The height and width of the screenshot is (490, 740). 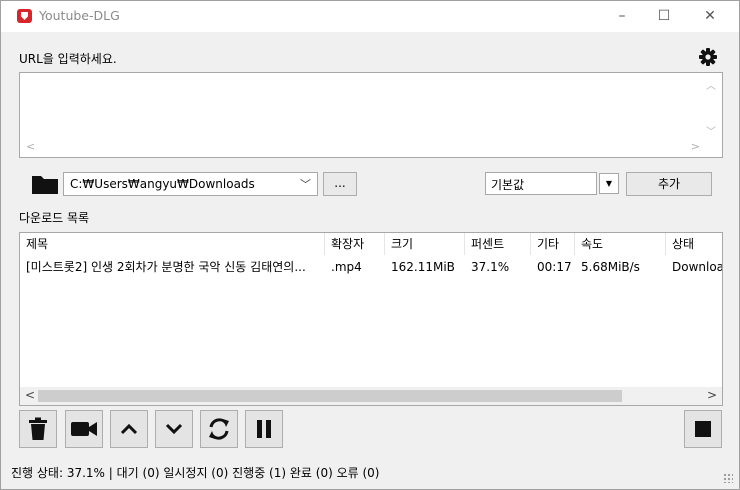 What do you see at coordinates (622, 16) in the screenshot?
I see `minimize-button: –` at bounding box center [622, 16].